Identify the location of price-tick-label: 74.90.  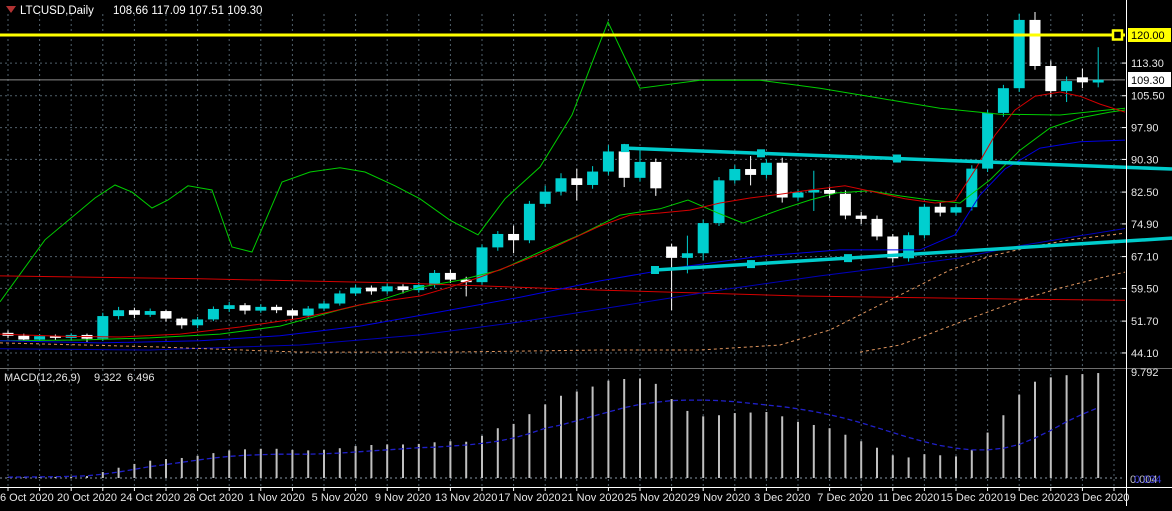
(1145, 225).